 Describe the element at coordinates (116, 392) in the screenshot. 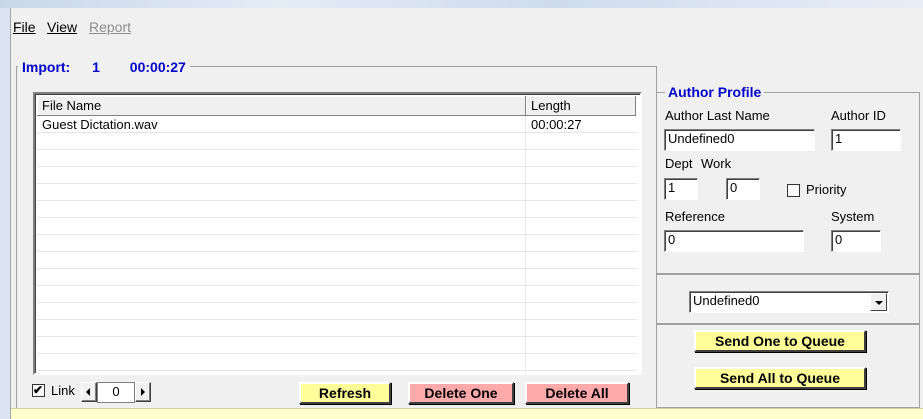

I see `link-value-field: 0` at that location.